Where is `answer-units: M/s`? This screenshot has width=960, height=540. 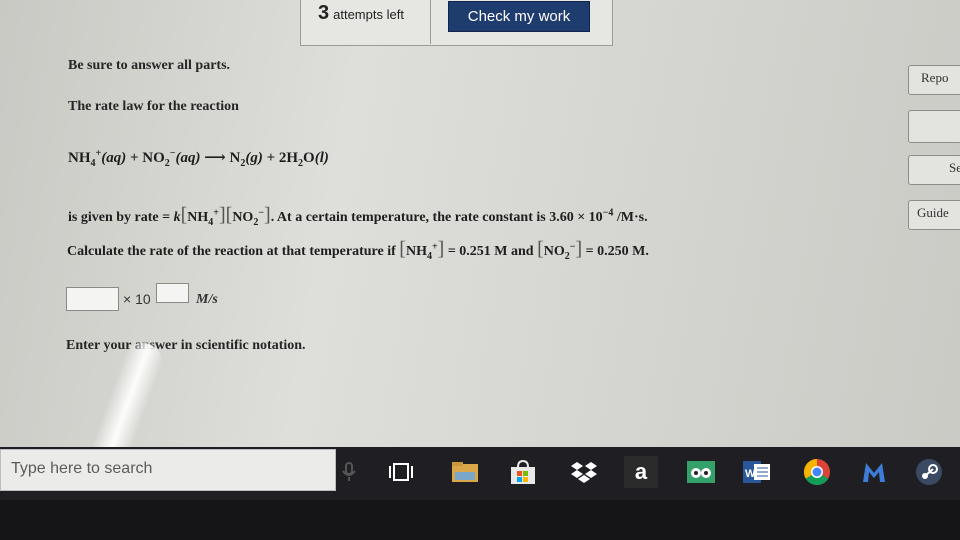
answer-units: M/s is located at coordinates (207, 299).